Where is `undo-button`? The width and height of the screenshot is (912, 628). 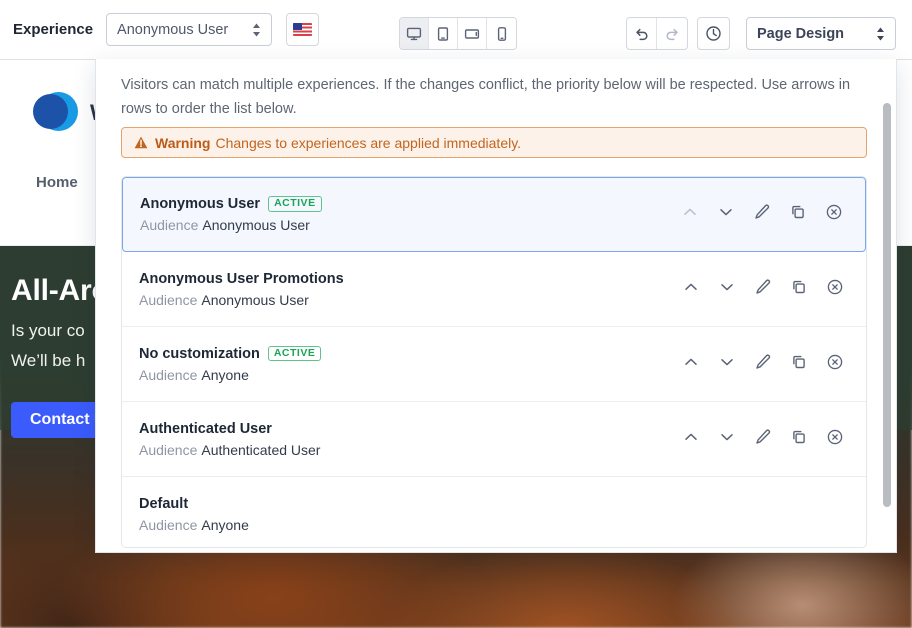 undo-button is located at coordinates (642, 33).